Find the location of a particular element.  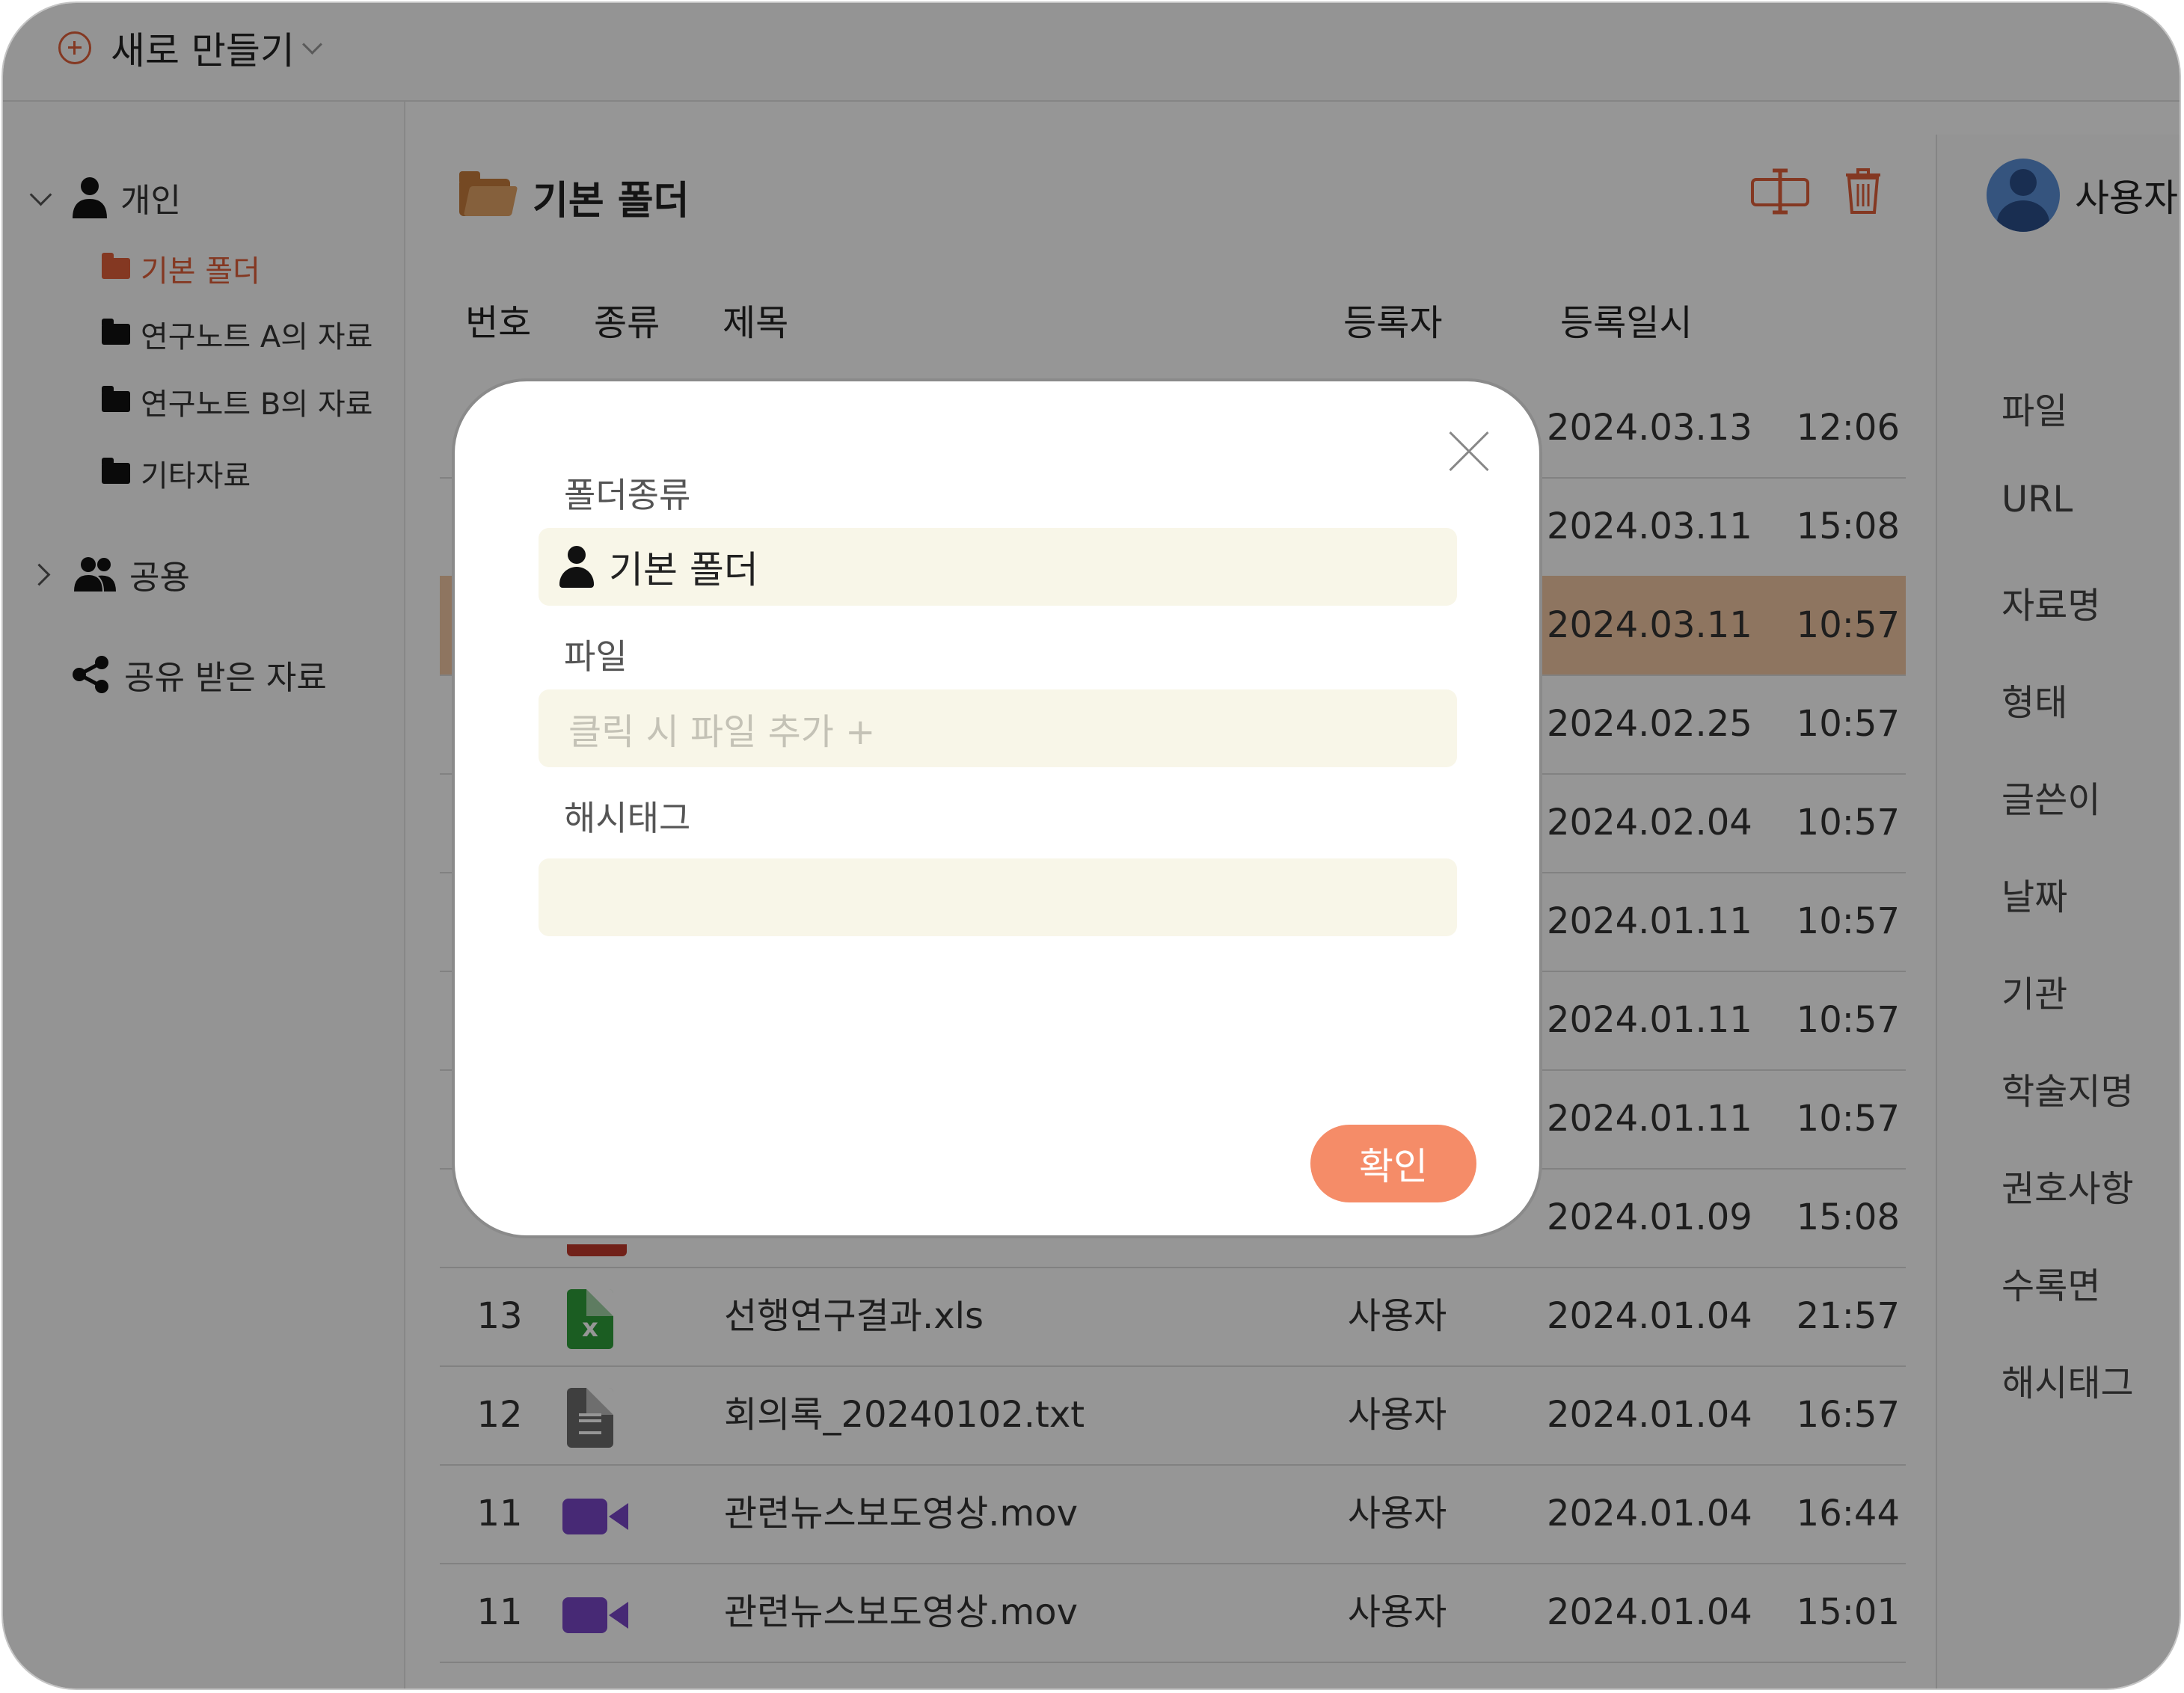

folder-type-label: 폴더종류 is located at coordinates (627, 495).